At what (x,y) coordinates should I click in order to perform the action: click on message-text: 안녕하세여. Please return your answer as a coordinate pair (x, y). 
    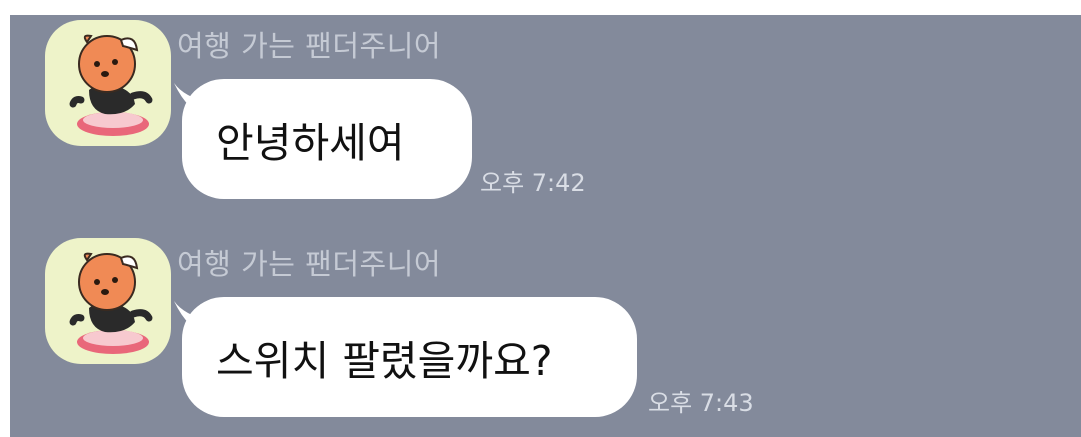
    Looking at the image, I should click on (310, 143).